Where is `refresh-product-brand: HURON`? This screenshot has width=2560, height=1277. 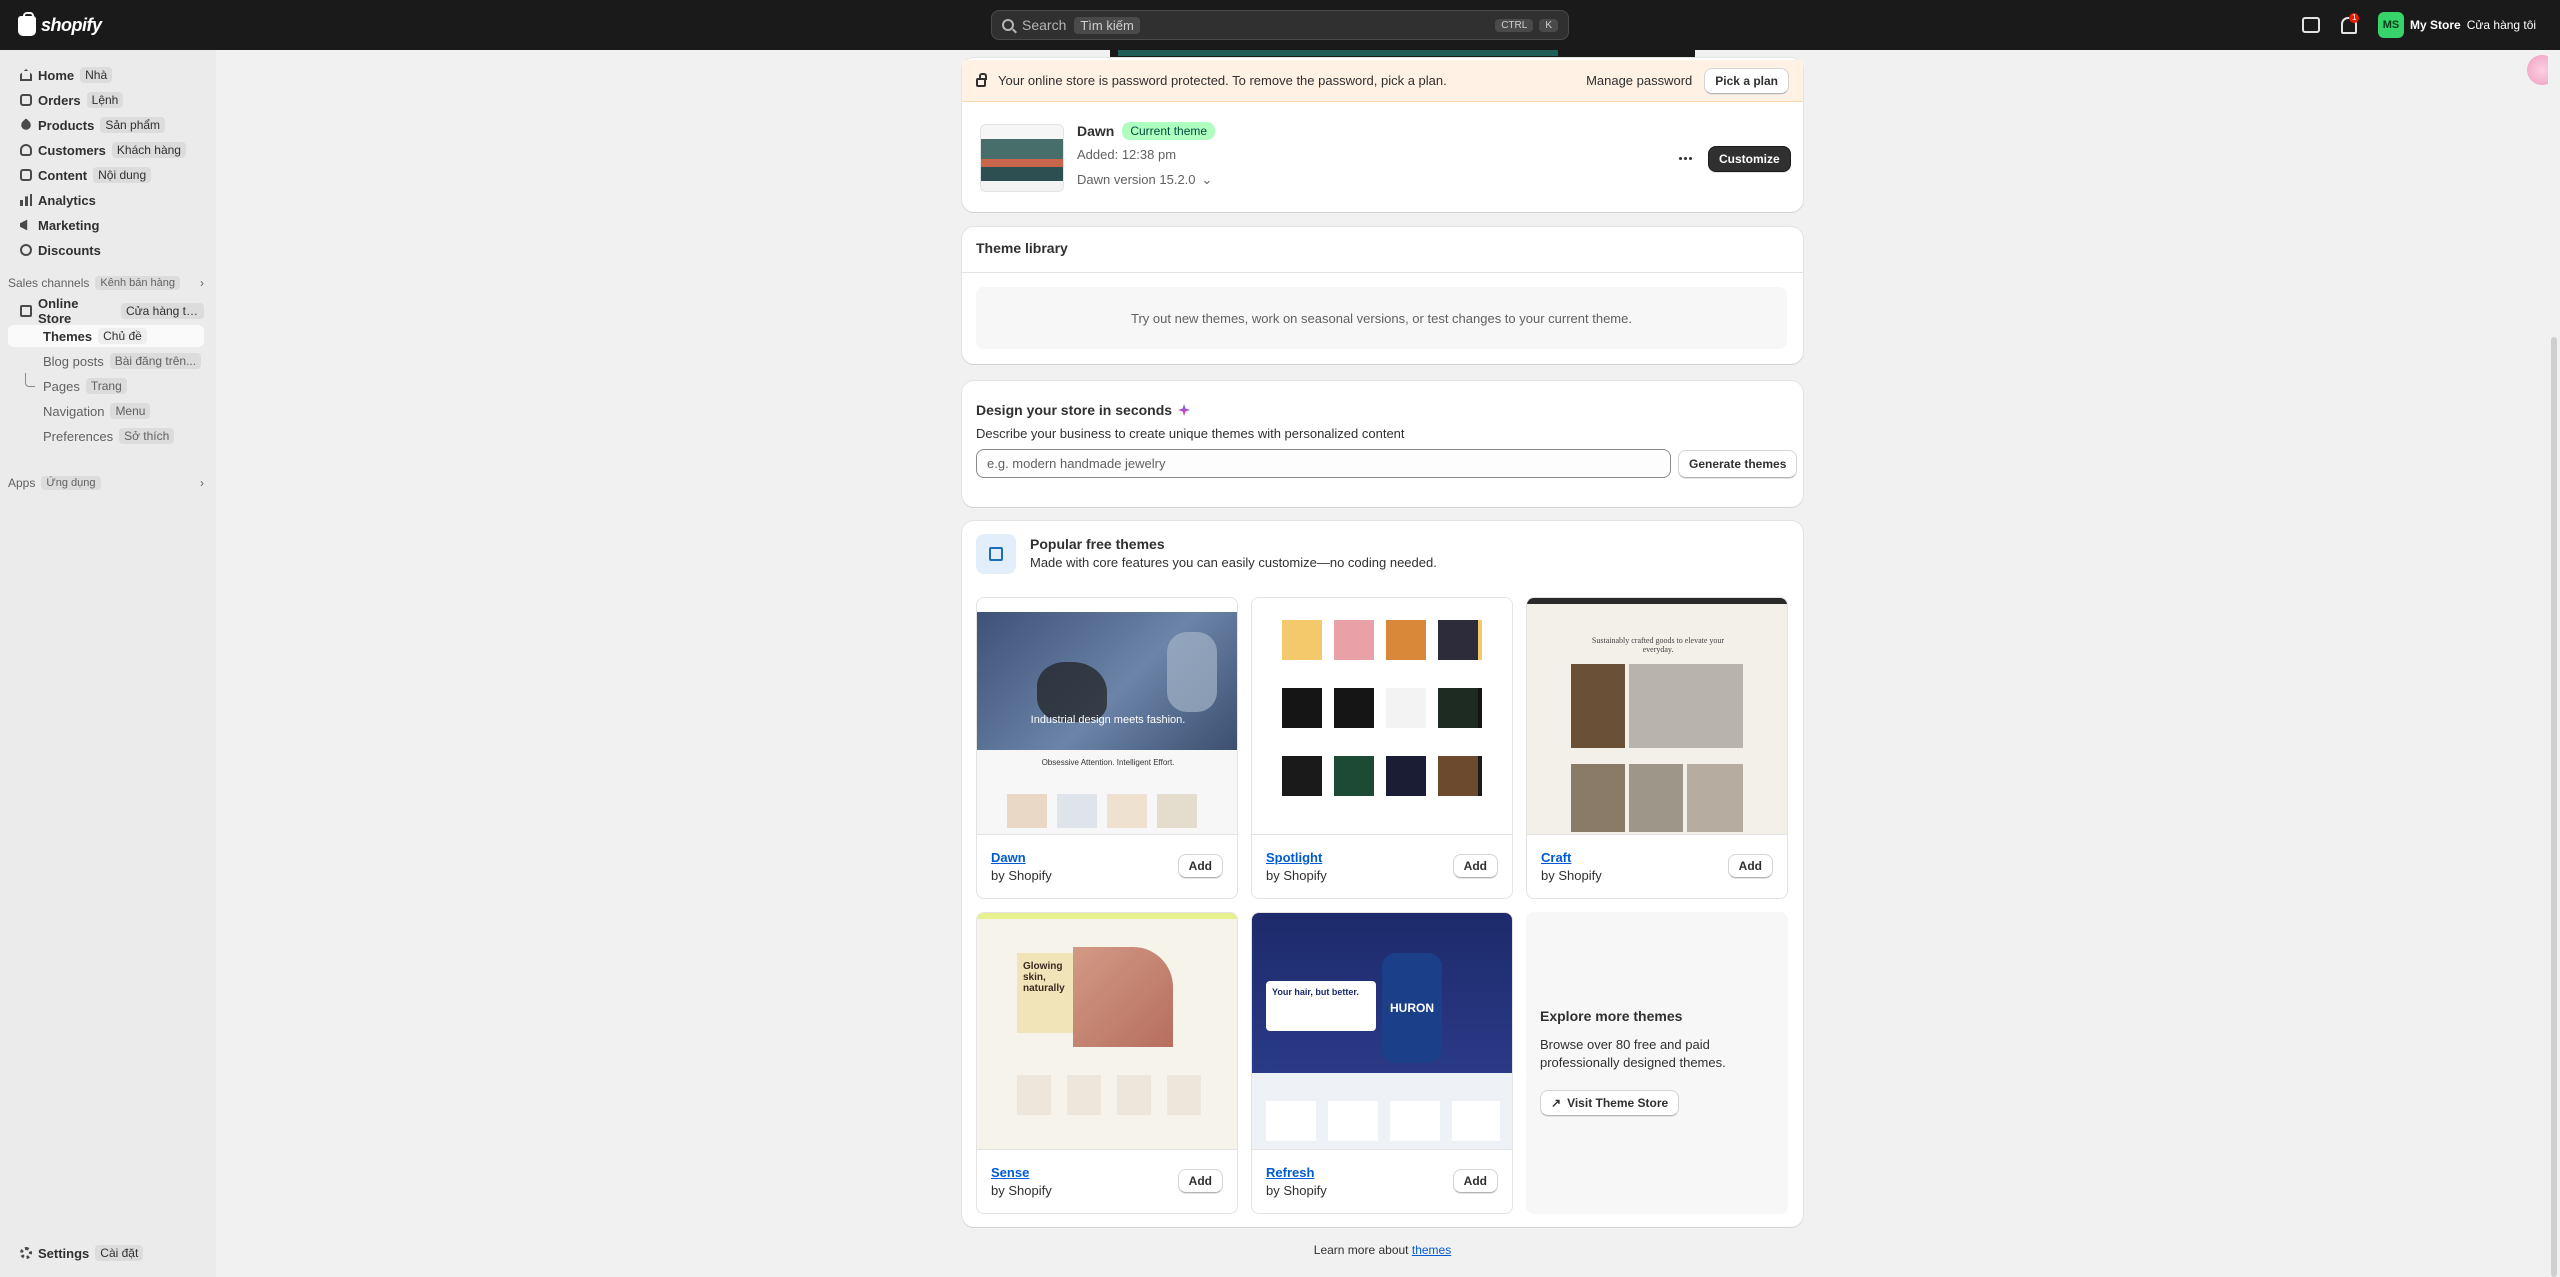 refresh-product-brand: HURON is located at coordinates (1412, 1008).